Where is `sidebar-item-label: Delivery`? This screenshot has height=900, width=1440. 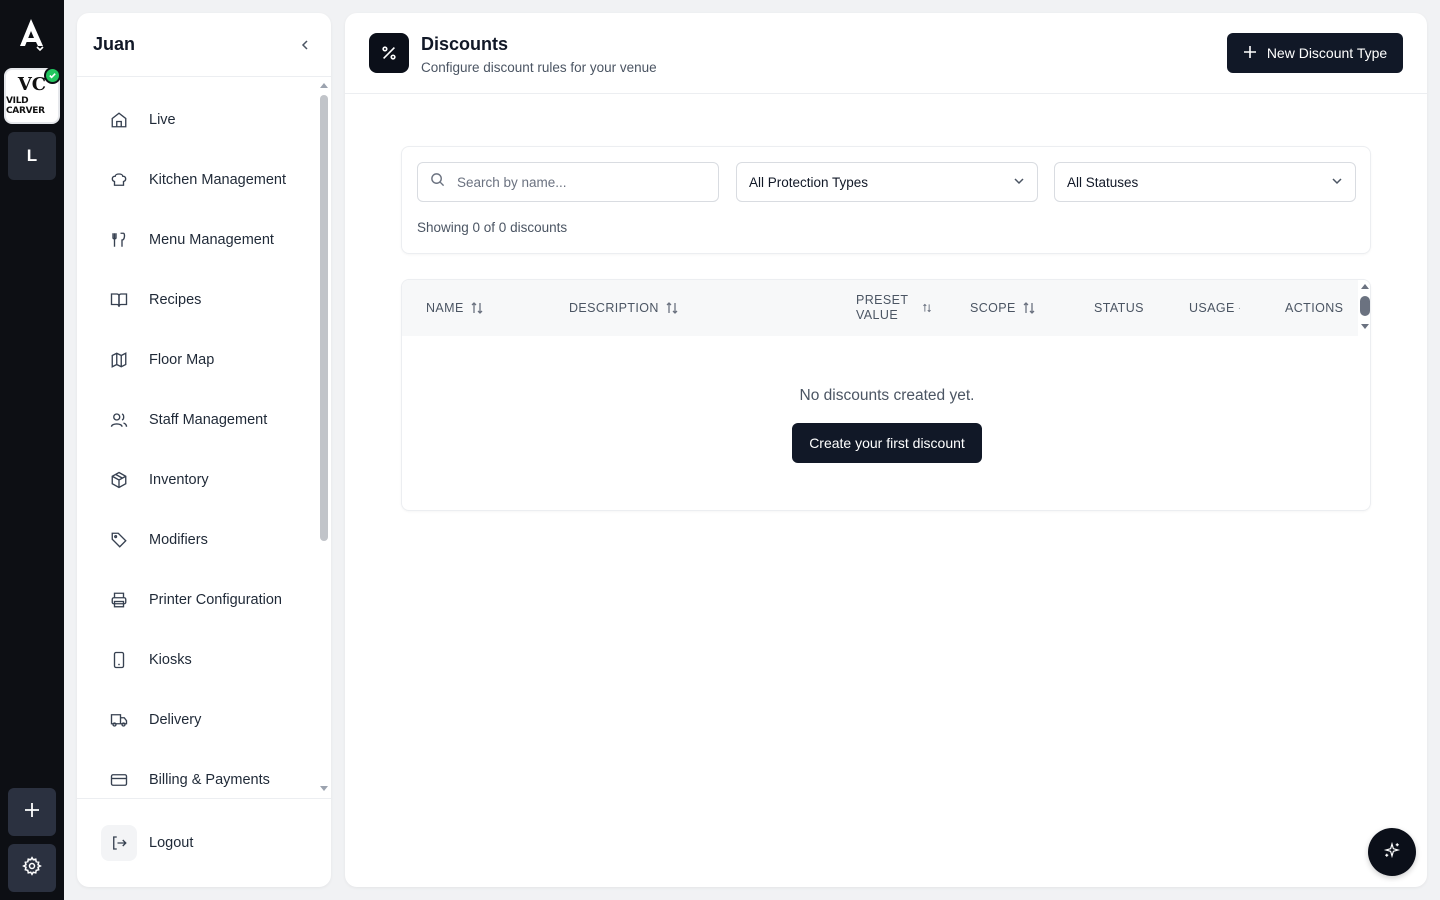
sidebar-item-label: Delivery is located at coordinates (175, 720).